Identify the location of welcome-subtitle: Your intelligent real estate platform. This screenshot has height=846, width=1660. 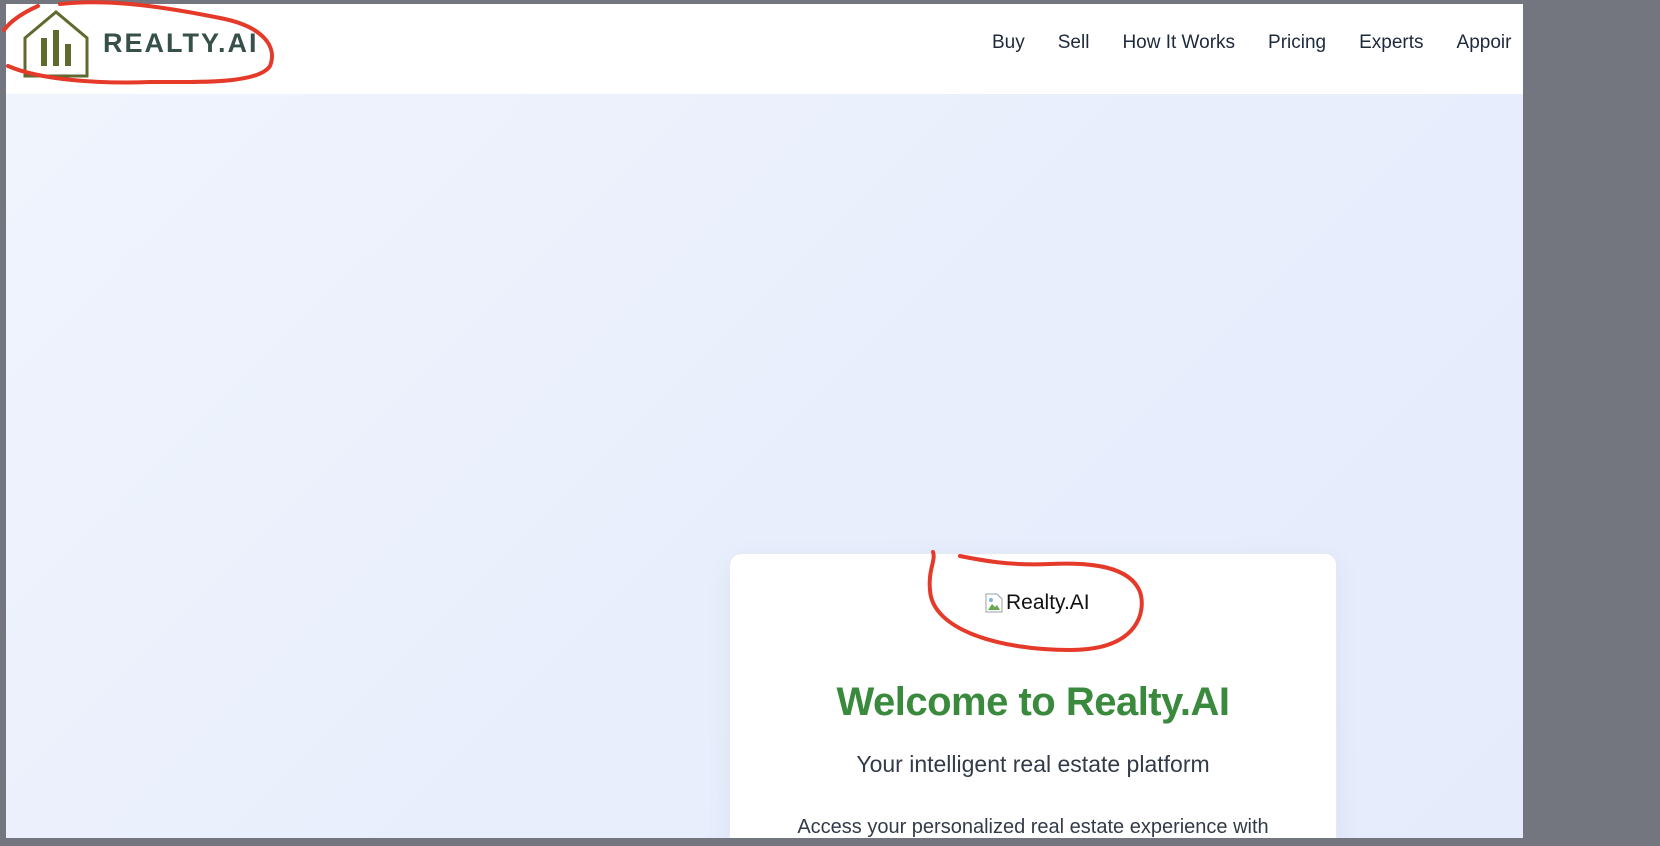
(1033, 764).